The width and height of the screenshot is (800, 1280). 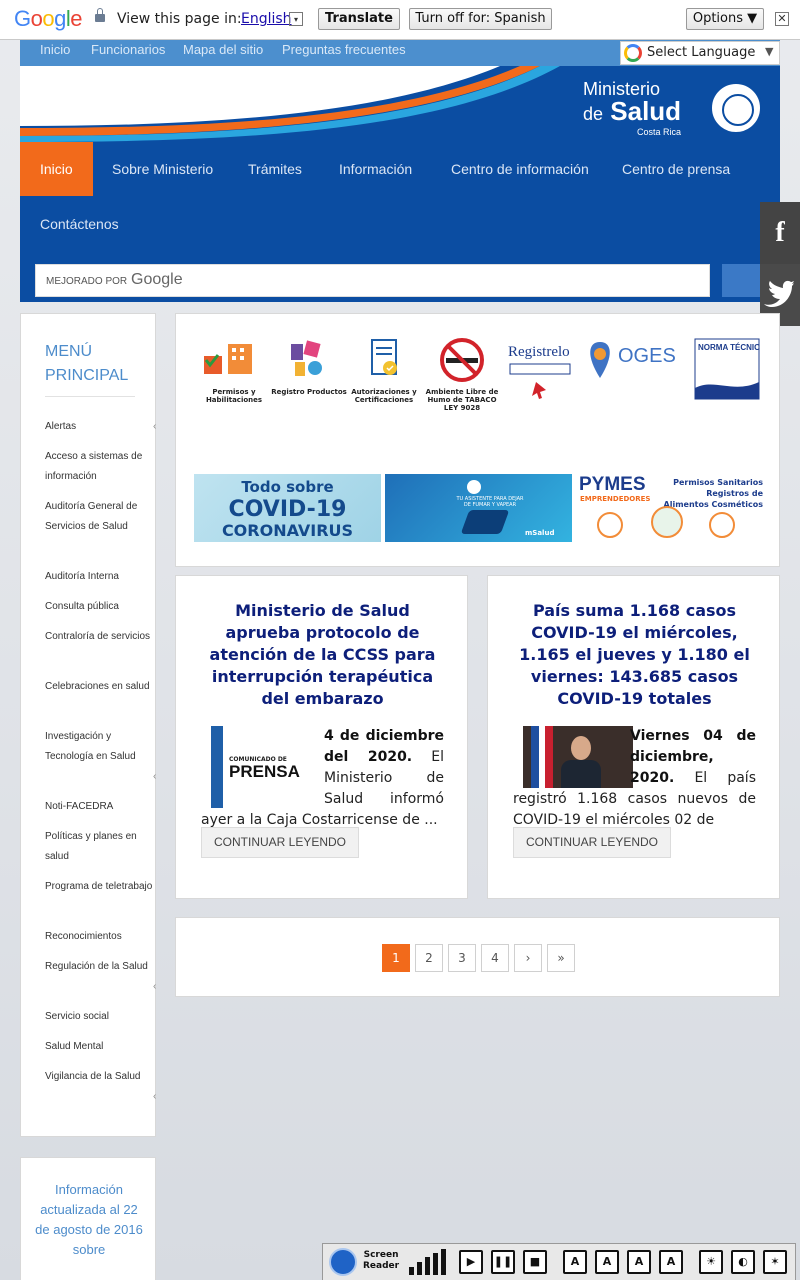 What do you see at coordinates (480, 19) in the screenshot?
I see `turn-off-button: Turn off for: Spanish` at bounding box center [480, 19].